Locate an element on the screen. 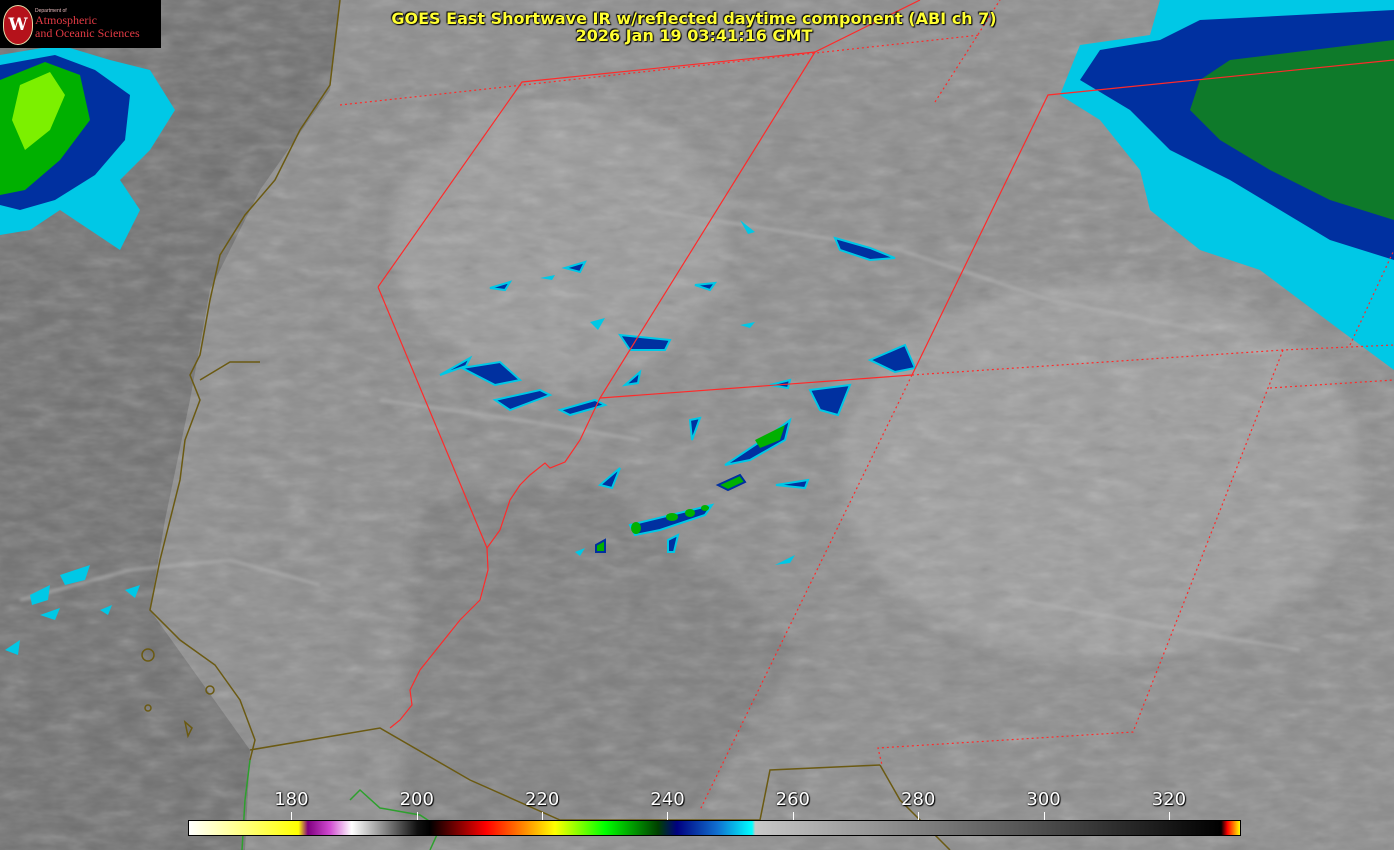  colorbar-tick-label: 320 is located at coordinates (1169, 799).